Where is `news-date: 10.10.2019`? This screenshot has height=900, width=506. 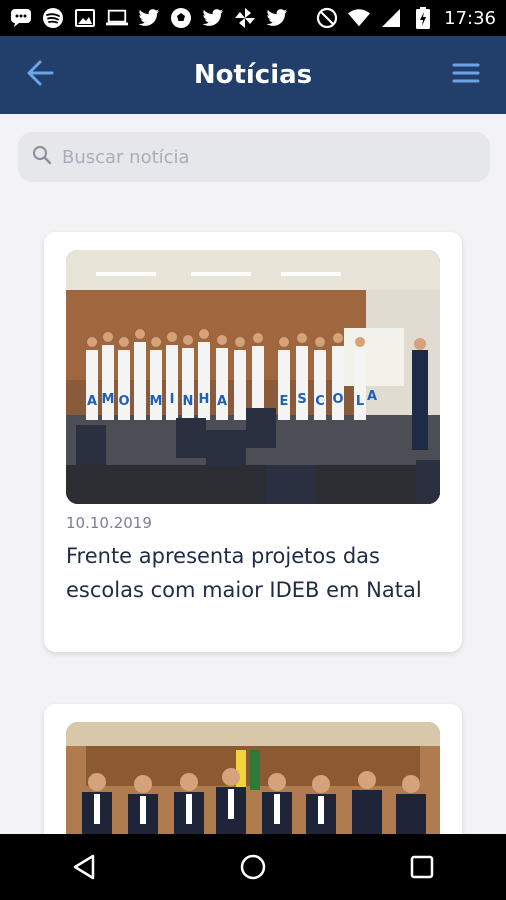 news-date: 10.10.2019 is located at coordinates (109, 523).